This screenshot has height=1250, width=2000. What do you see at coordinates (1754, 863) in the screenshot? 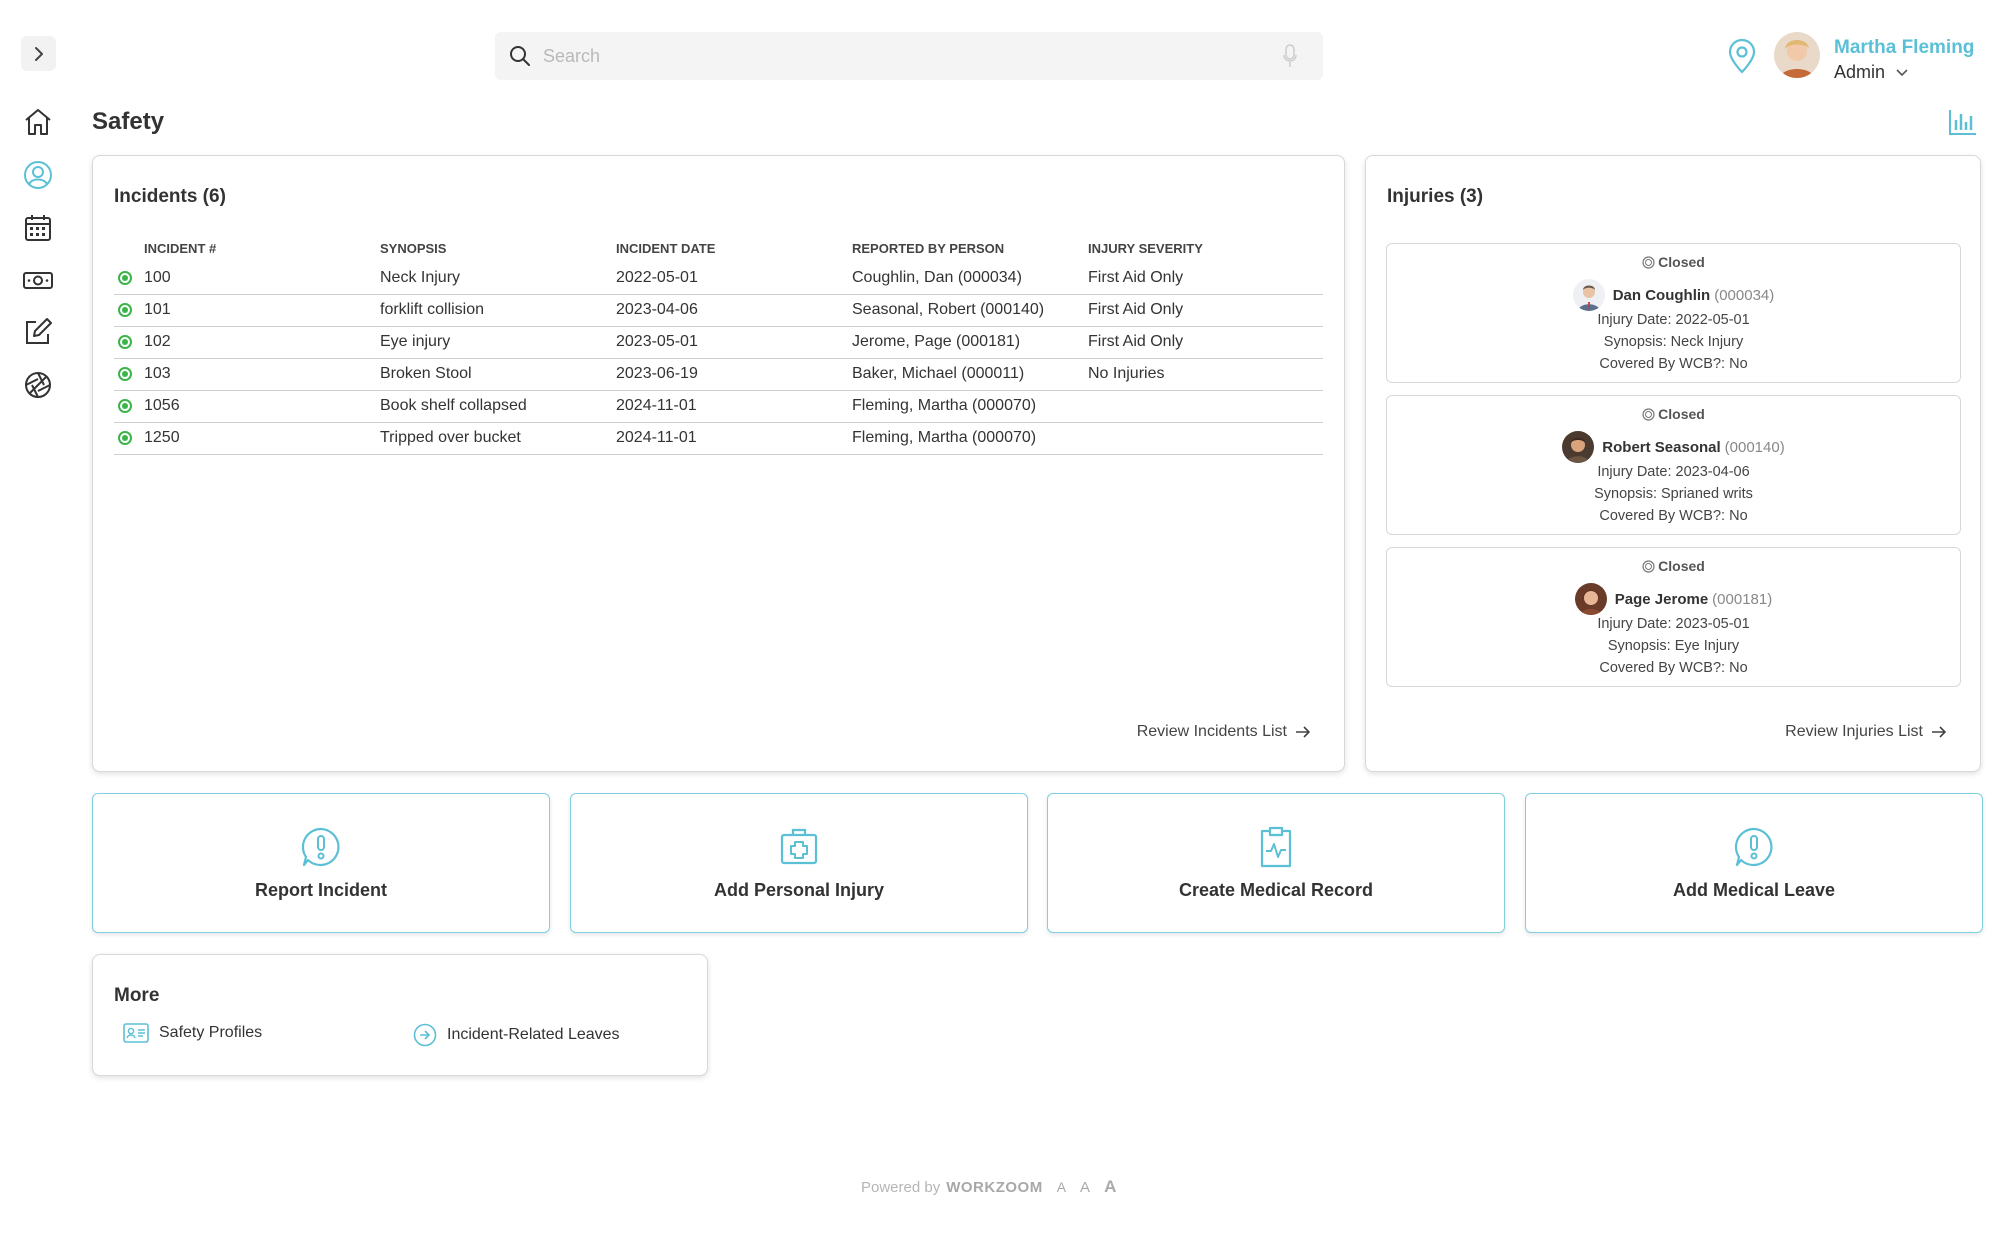
I see `add-medical-leave-button: Add Medical Leave` at bounding box center [1754, 863].